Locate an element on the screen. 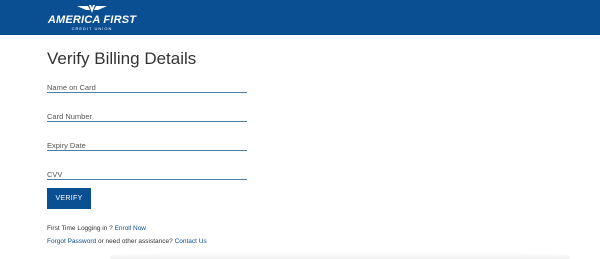  card-number-field is located at coordinates (147, 114).